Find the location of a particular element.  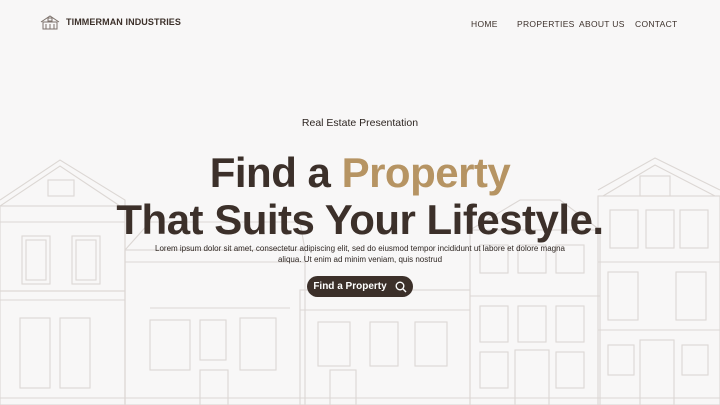

nav-contact-link: CONTACT is located at coordinates (656, 24).